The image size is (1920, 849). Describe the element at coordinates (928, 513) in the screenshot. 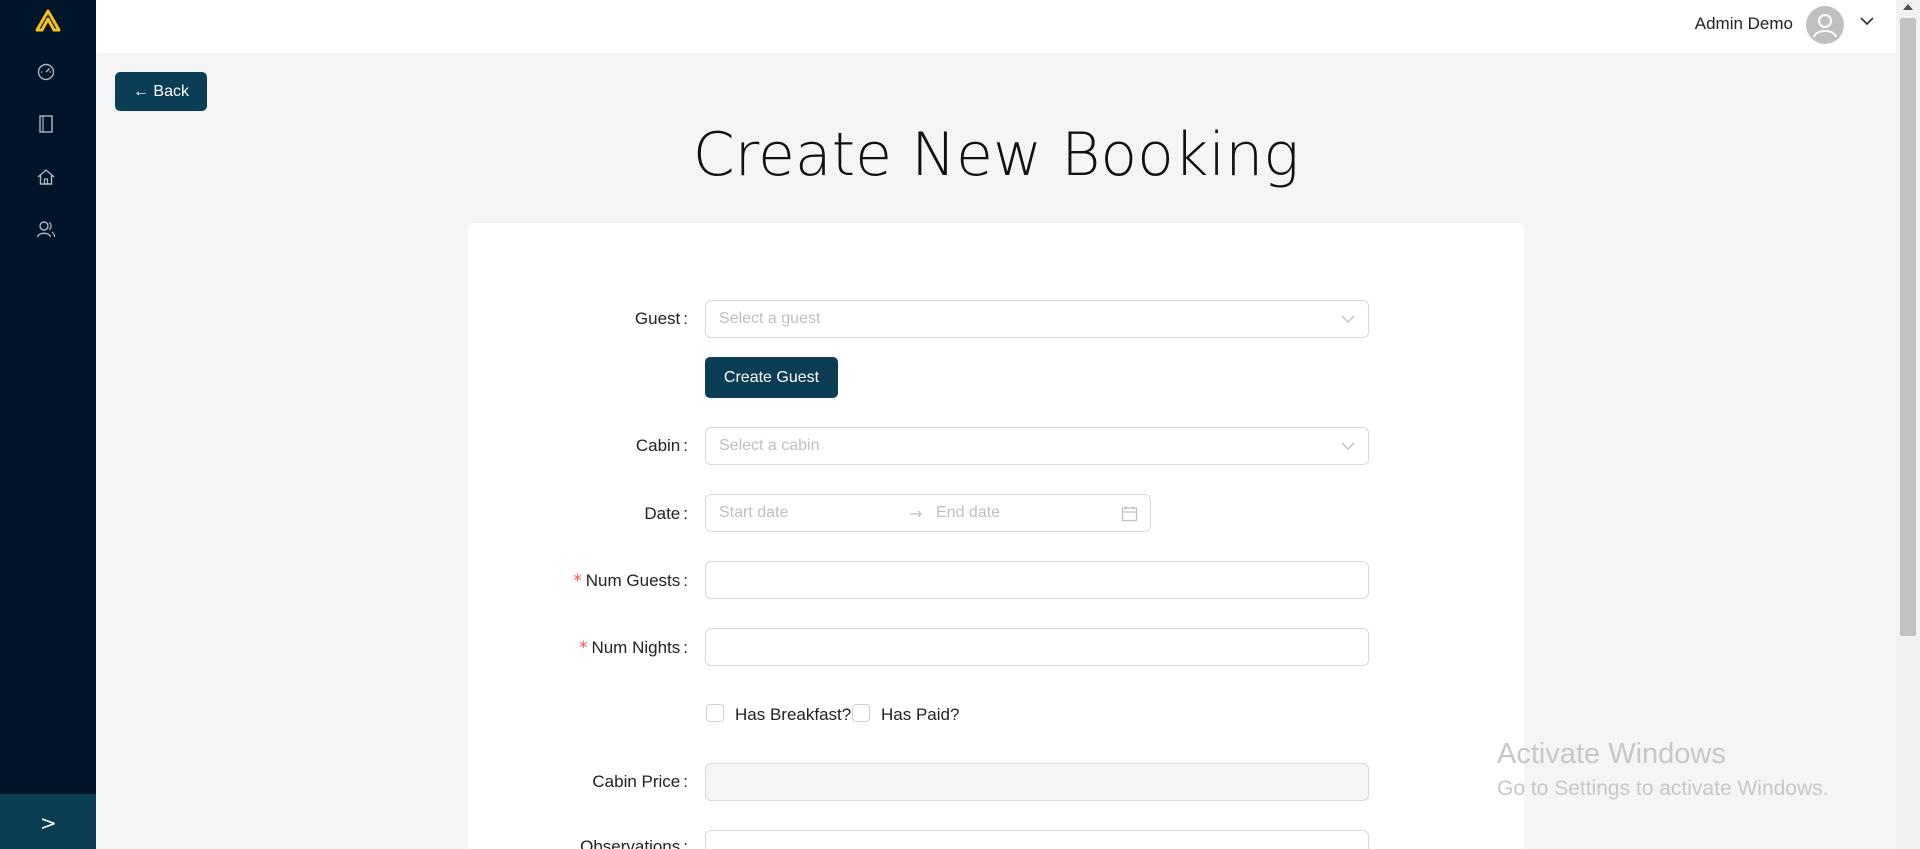

I see `date-range-picker: Start date → End date` at that location.